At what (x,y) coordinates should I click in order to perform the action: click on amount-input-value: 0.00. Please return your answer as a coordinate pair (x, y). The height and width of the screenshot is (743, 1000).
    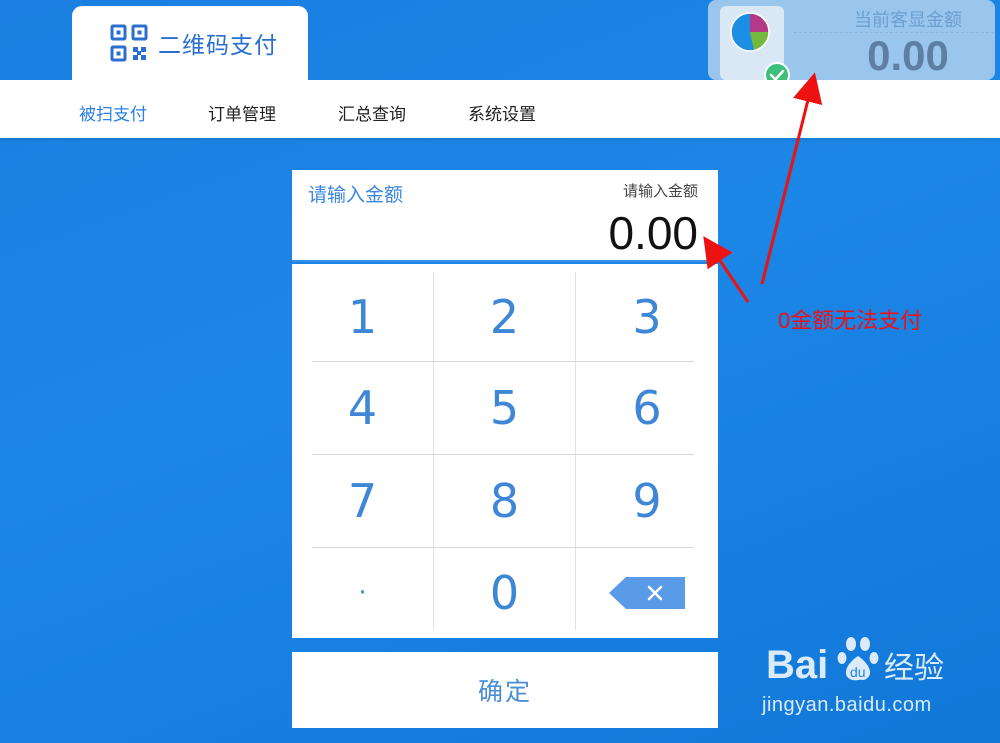
    Looking at the image, I should click on (653, 233).